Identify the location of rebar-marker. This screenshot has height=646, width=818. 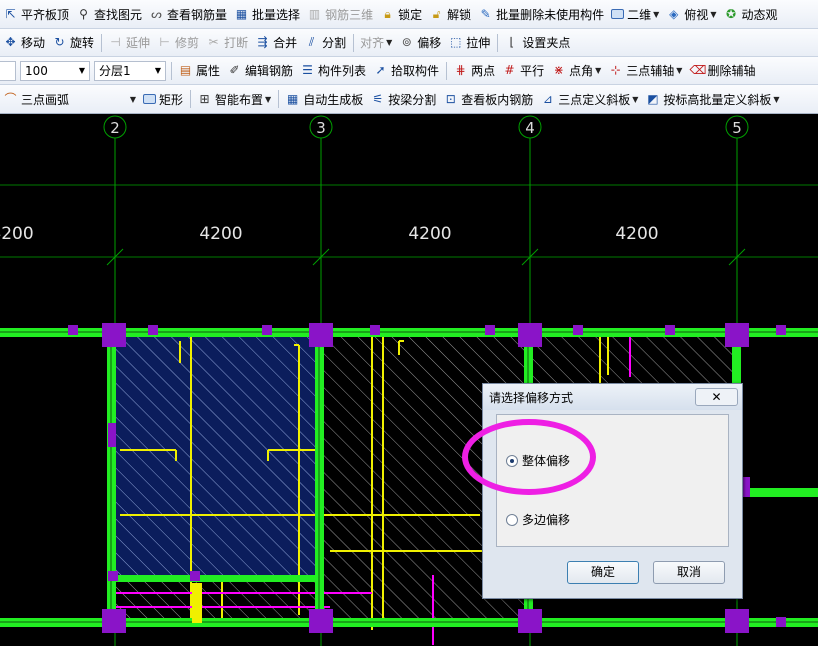
(197, 603).